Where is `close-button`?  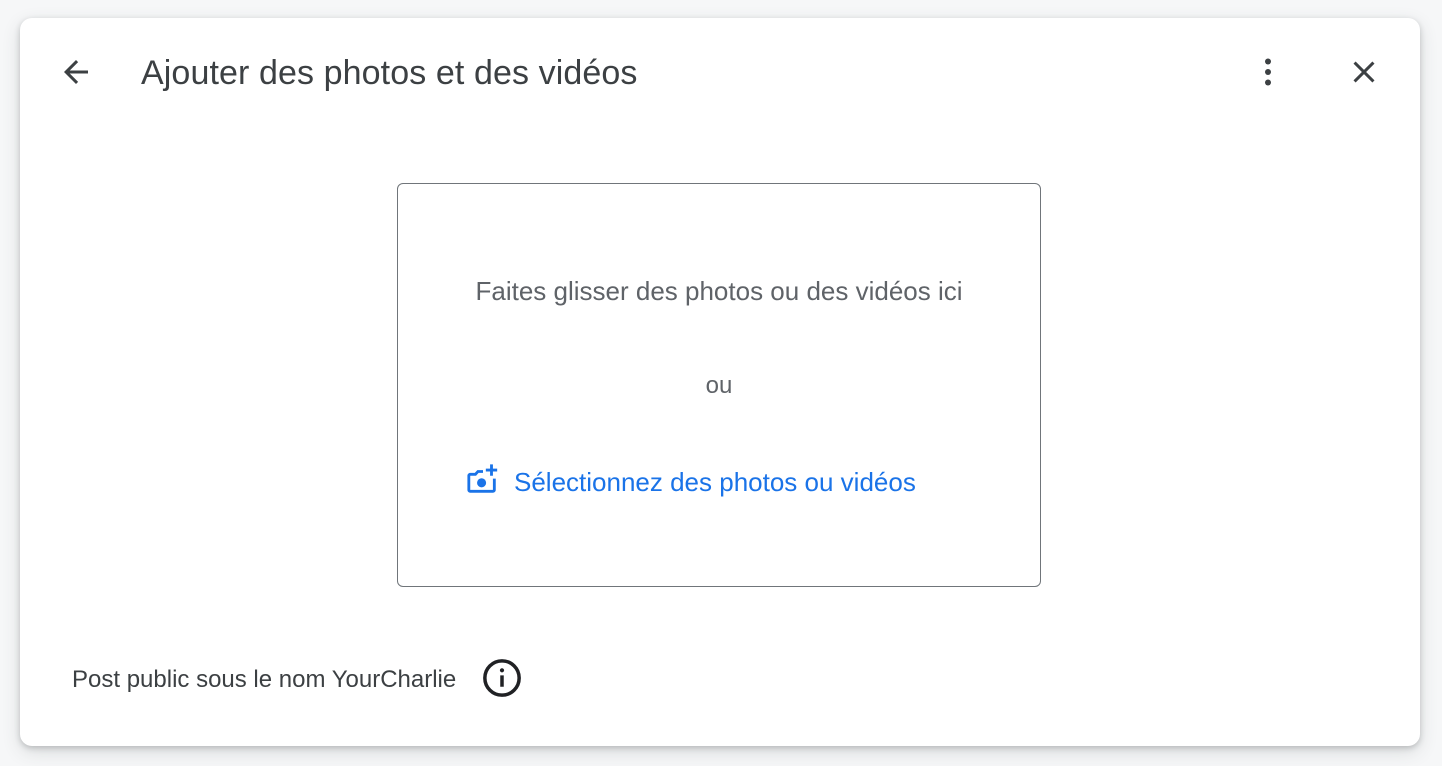 close-button is located at coordinates (1364, 74).